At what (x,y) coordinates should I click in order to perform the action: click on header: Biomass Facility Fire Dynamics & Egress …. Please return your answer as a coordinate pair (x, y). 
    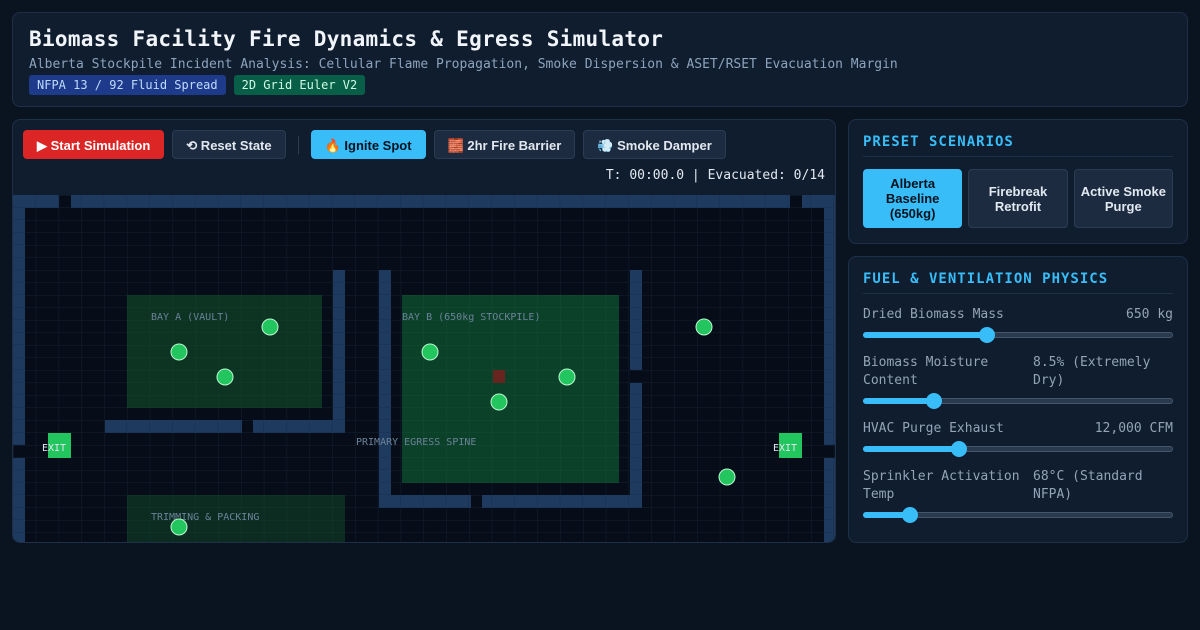
    Looking at the image, I should click on (600, 59).